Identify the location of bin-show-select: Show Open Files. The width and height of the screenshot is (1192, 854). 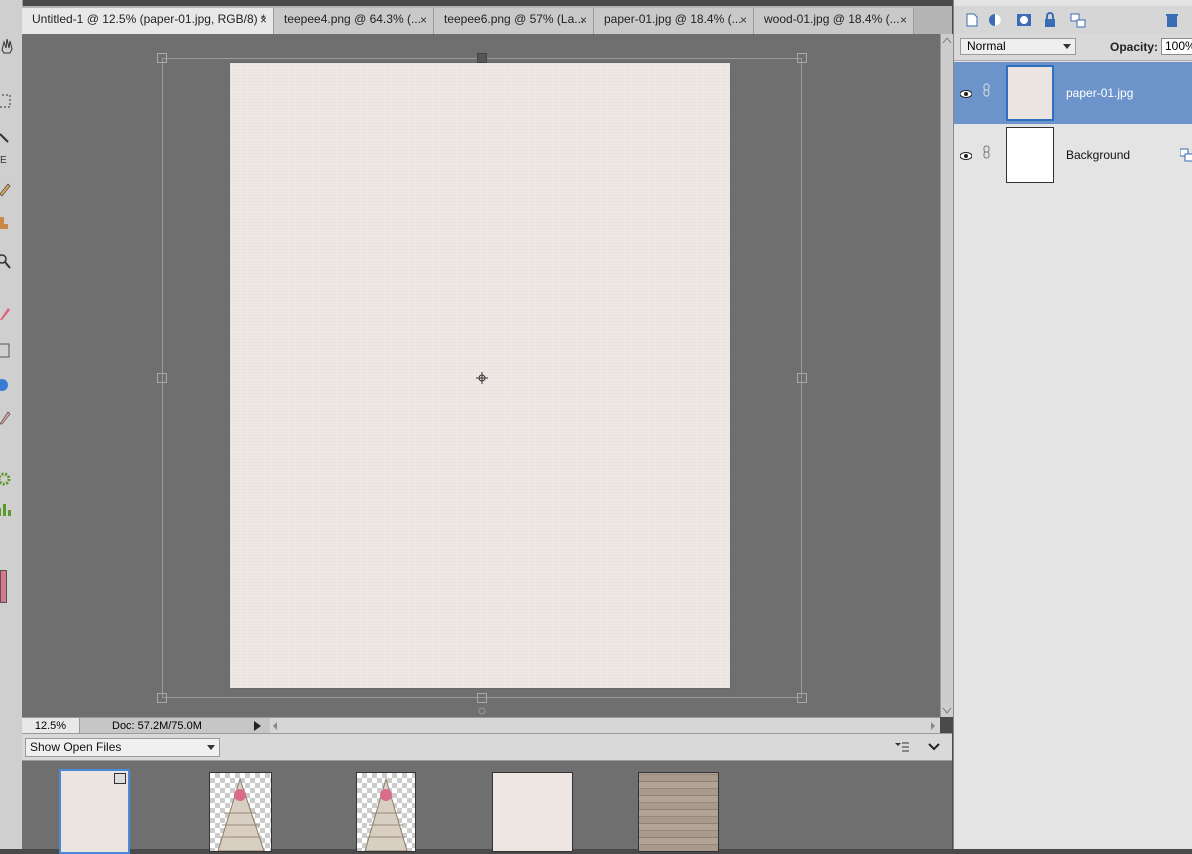
(122, 747).